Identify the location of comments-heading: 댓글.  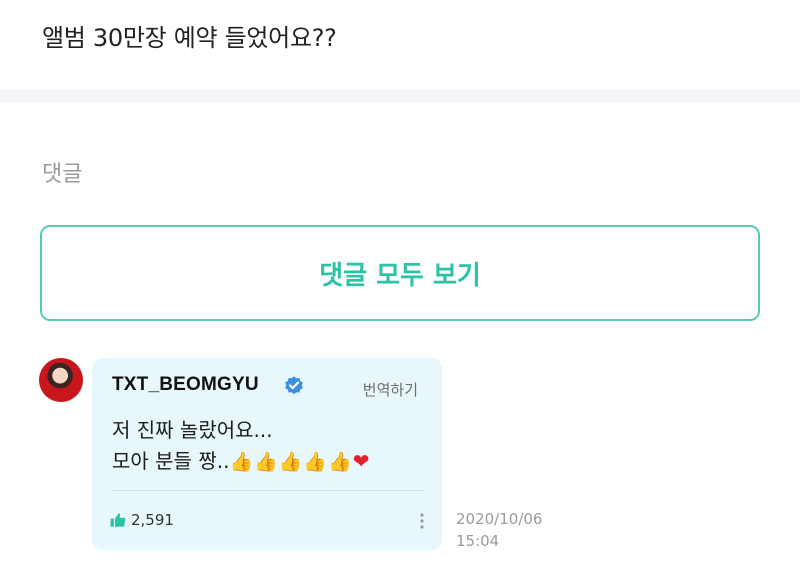
(62, 174).